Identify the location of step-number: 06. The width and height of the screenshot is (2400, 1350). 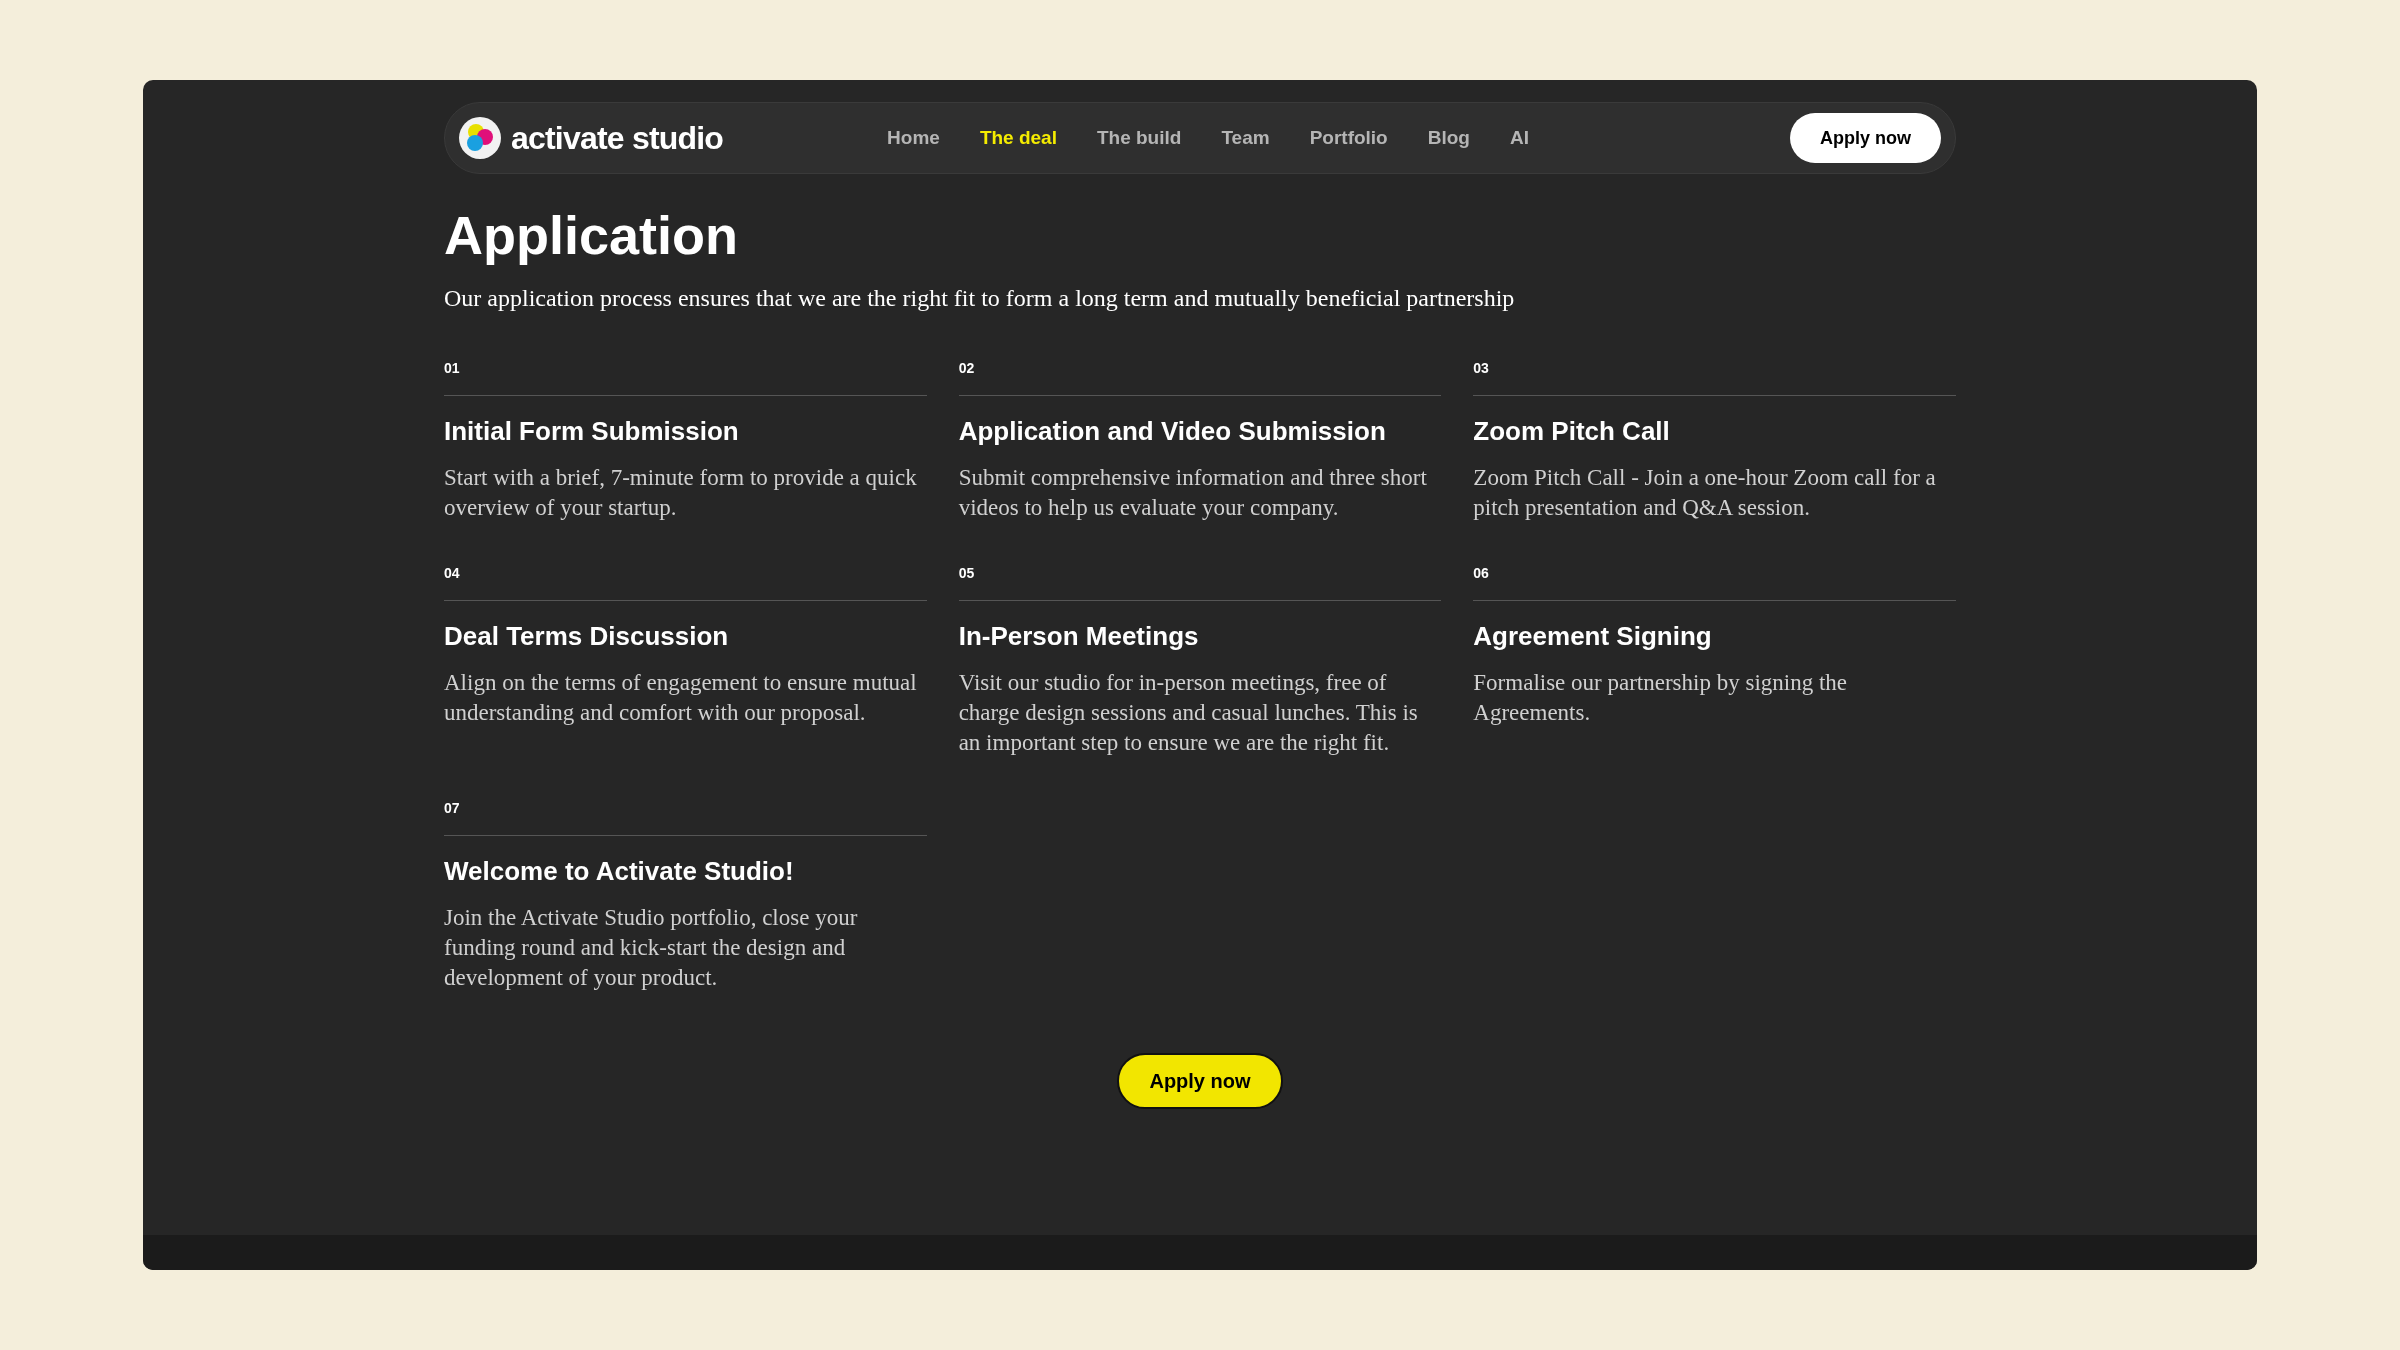
(1481, 573).